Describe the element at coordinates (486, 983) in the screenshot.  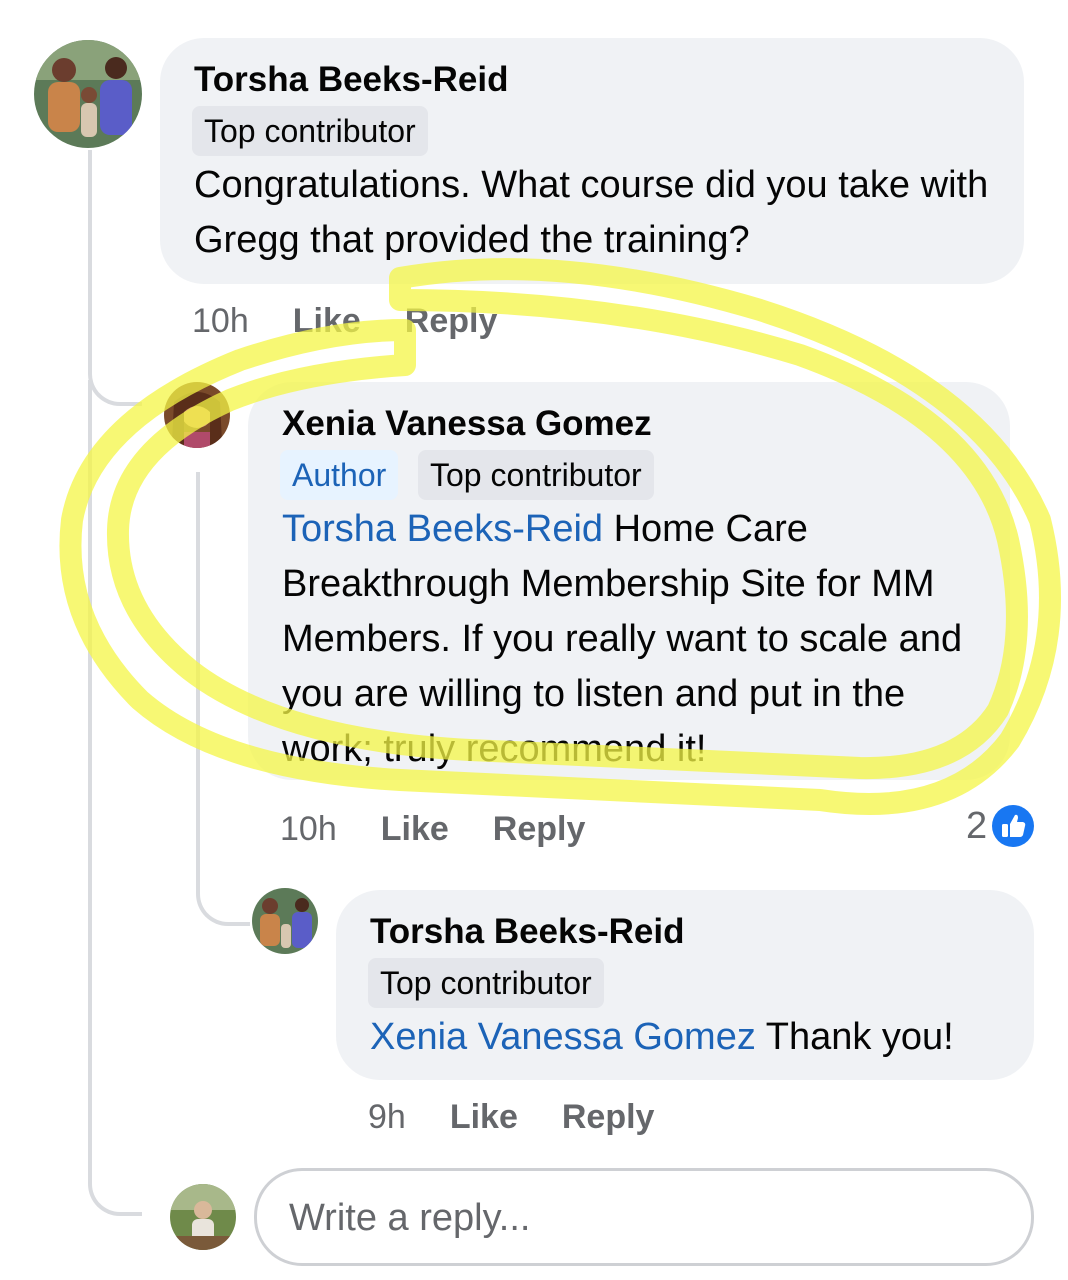
I see `top-contributor-badge: Top contributor` at that location.